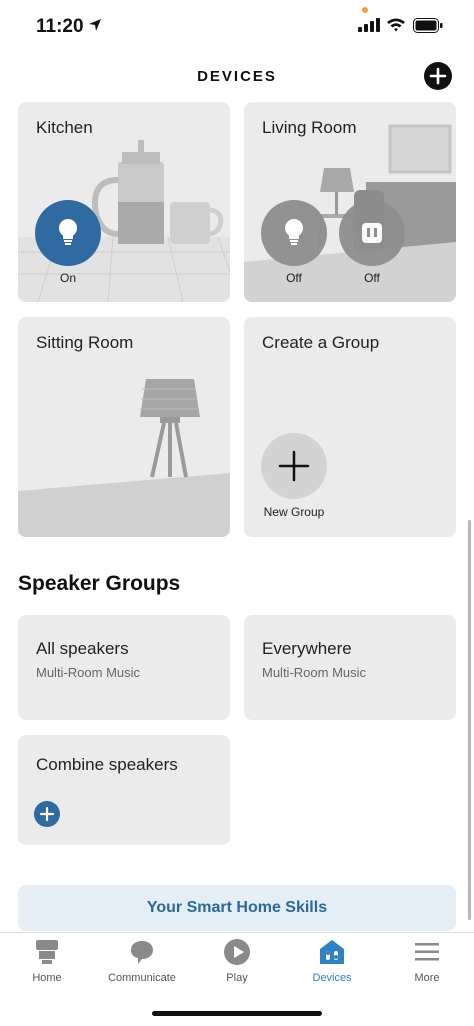  What do you see at coordinates (428, 25) in the screenshot?
I see `battery-icon` at bounding box center [428, 25].